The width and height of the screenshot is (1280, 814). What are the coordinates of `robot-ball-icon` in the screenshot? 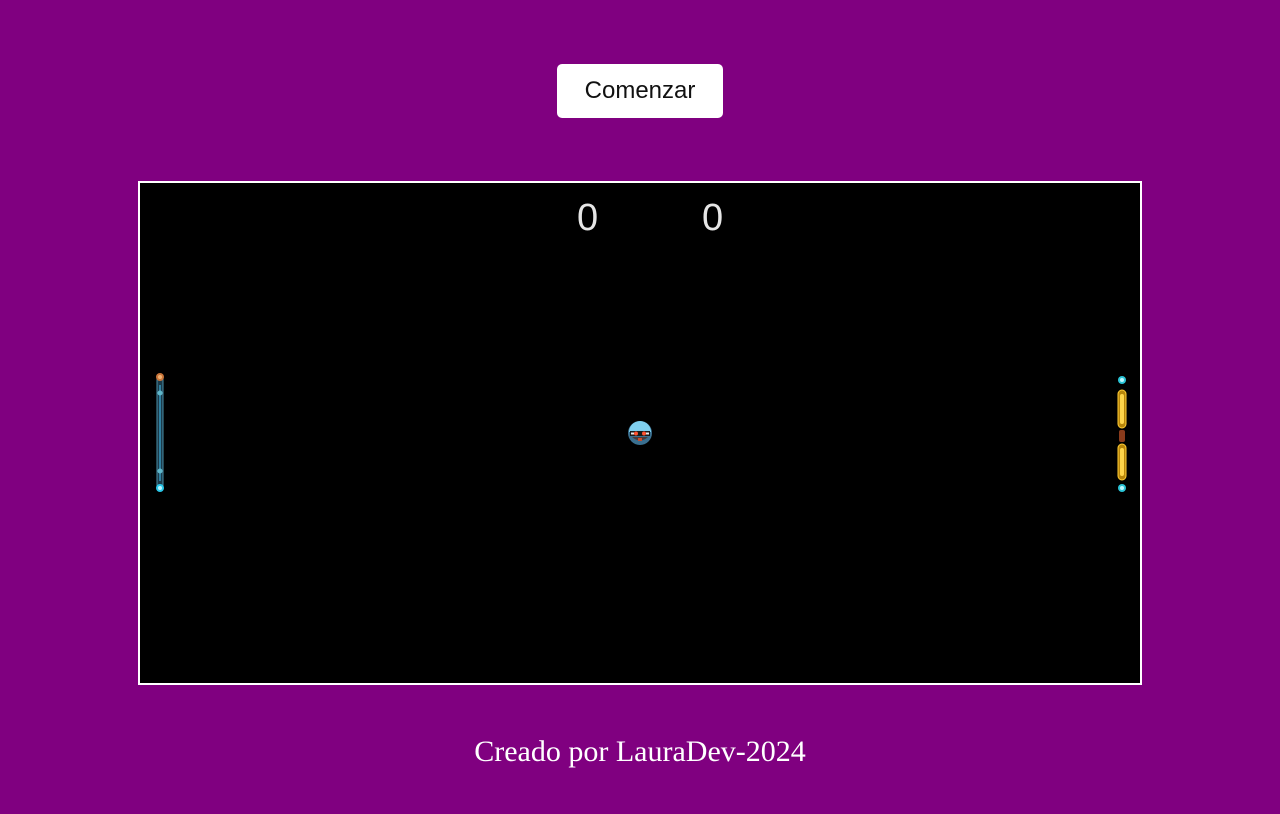 It's located at (640, 433).